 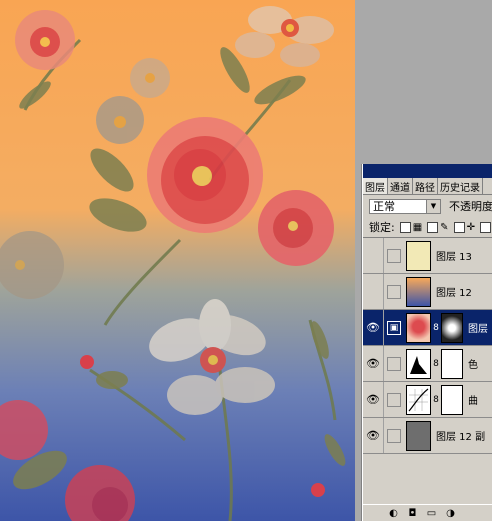 I want to click on tab-paths: 路径, so click(x=425, y=186).